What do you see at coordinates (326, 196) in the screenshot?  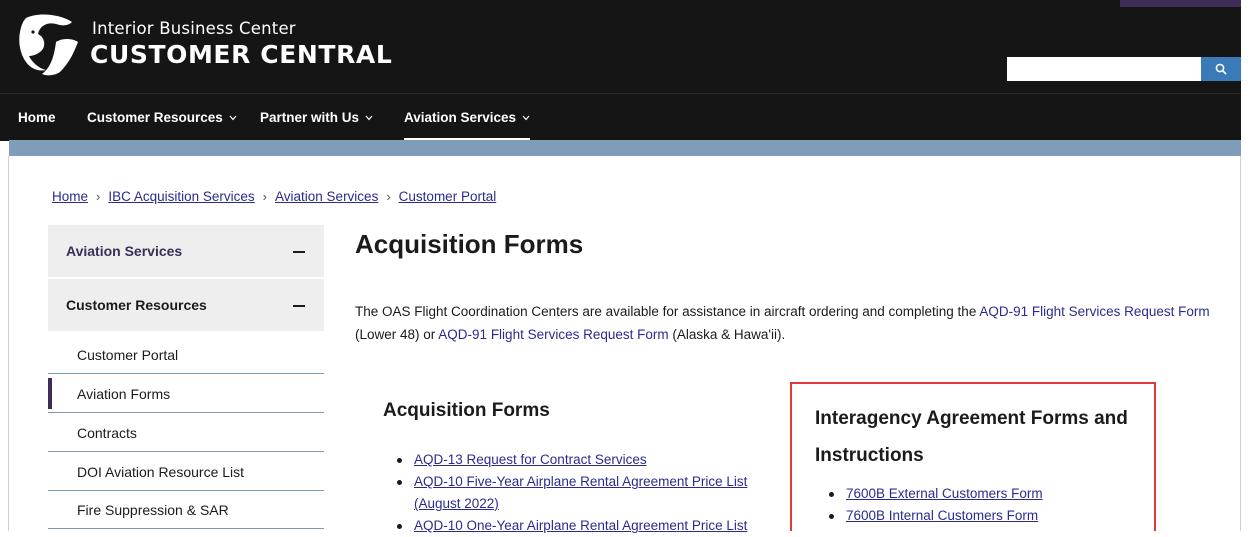 I see `breadcrumb-aviation-services: Aviation Services` at bounding box center [326, 196].